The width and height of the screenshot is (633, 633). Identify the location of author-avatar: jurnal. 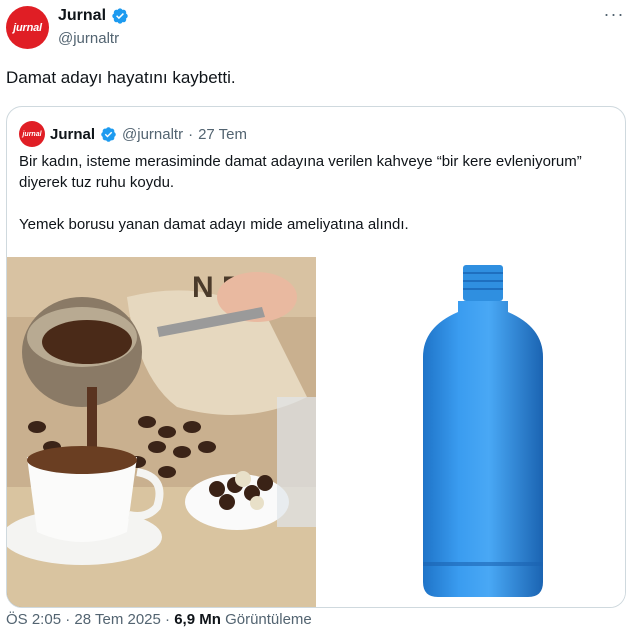
(27, 27).